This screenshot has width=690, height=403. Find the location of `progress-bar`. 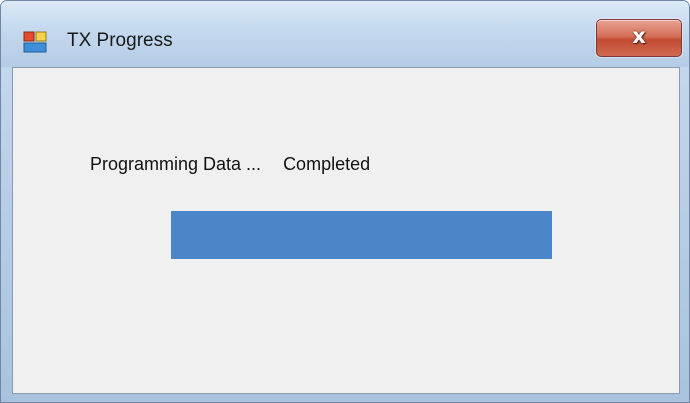

progress-bar is located at coordinates (361, 235).